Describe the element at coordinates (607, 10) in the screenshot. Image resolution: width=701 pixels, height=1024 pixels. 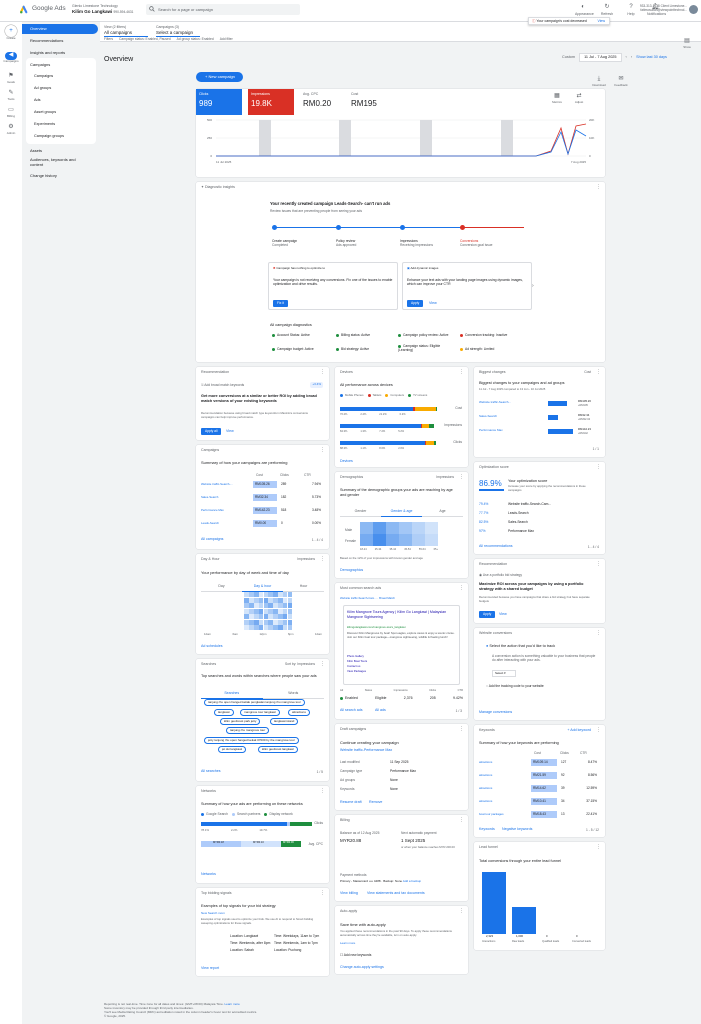
I see `refresh-button: ↻ Refresh` at that location.